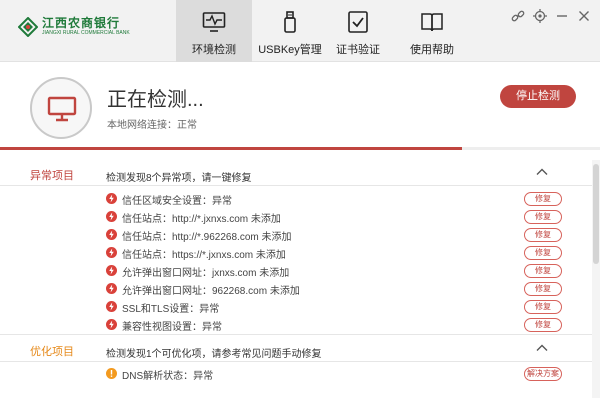 Image resolution: width=600 pixels, height=398 pixels. Describe the element at coordinates (111, 373) in the screenshot. I see `info-alert-icon` at that location.